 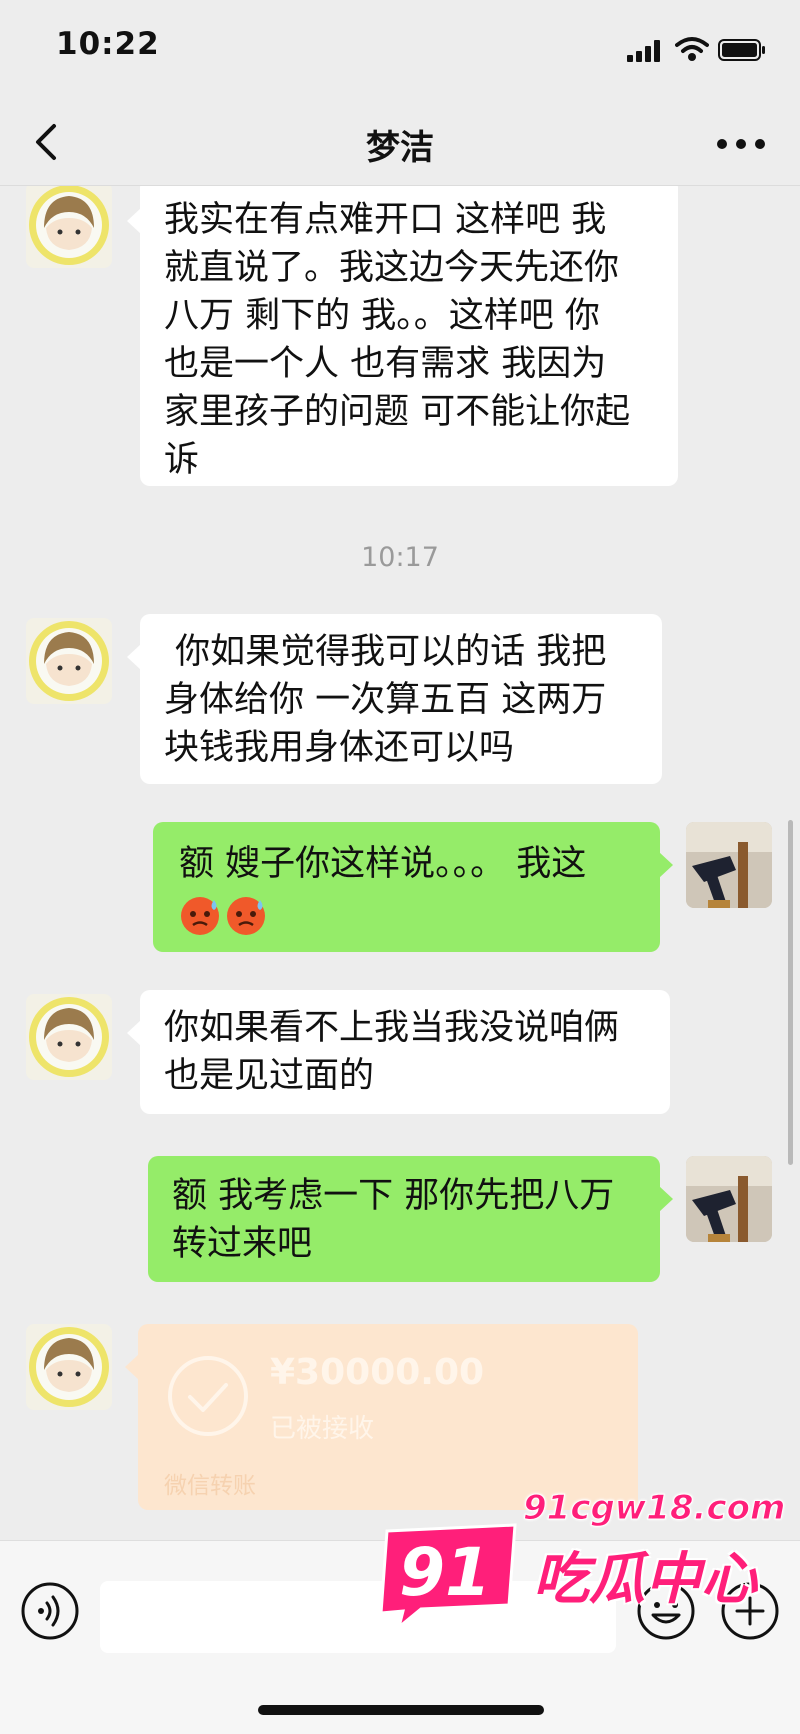 What do you see at coordinates (383, 864) in the screenshot?
I see `message-text: 额 嫂子你这样说。。。 我这` at bounding box center [383, 864].